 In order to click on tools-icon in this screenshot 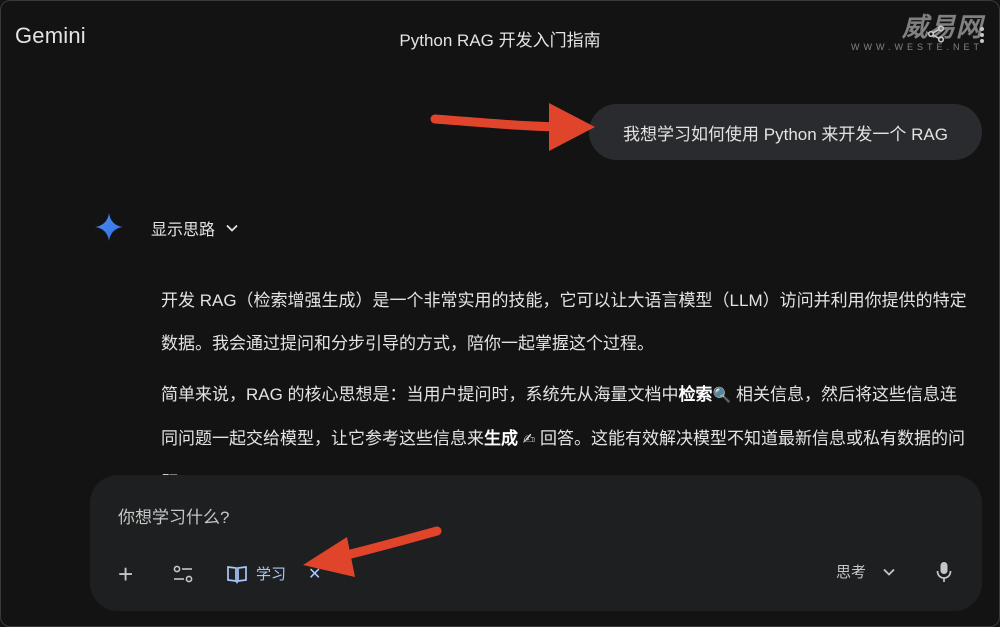, I will do `click(183, 574)`.